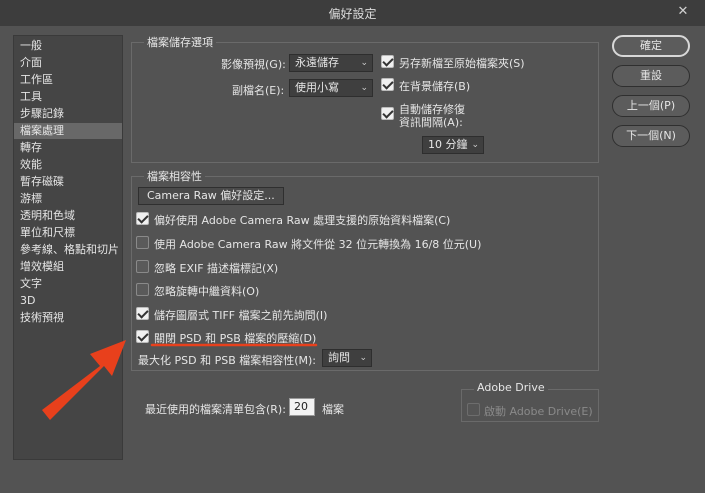 This screenshot has height=493, width=705. I want to click on sidebar-item: 工具, so click(68, 97).